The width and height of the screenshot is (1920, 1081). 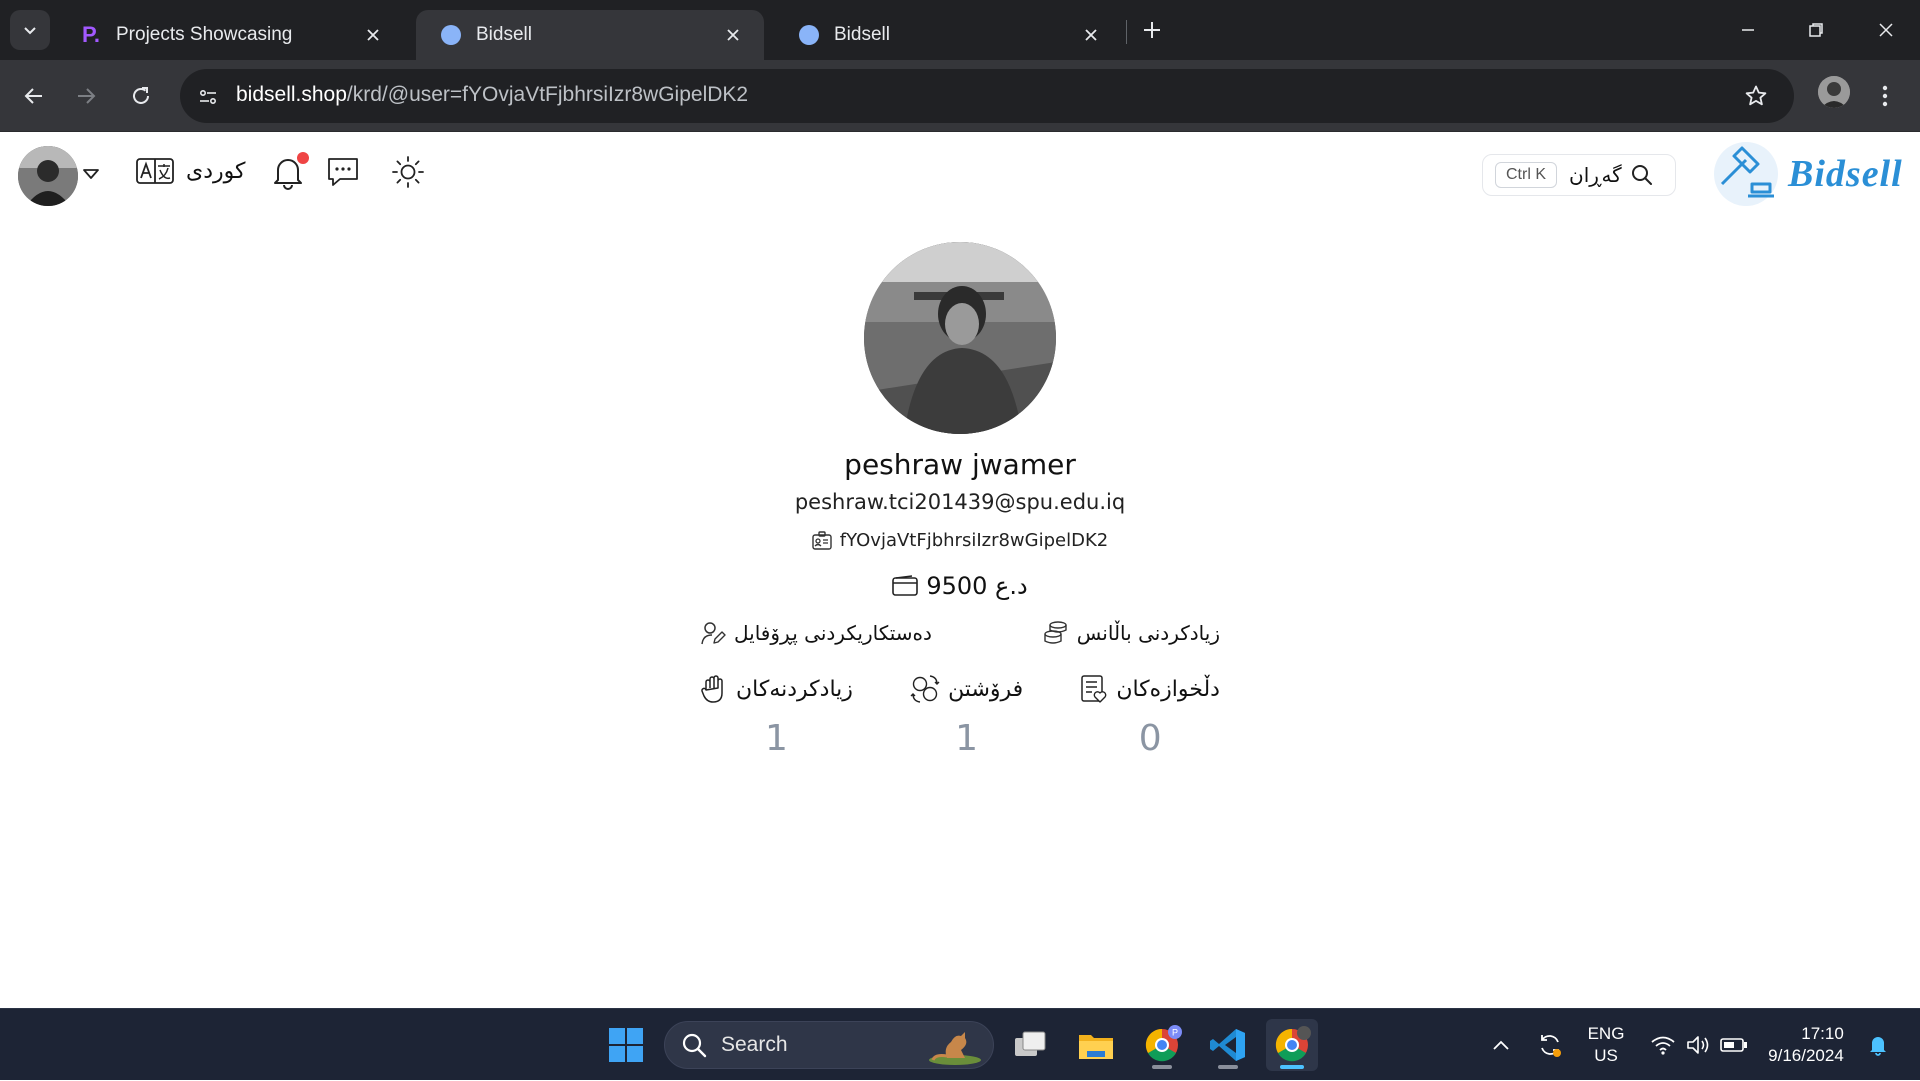 I want to click on browser-menu-button, so click(x=1885, y=96).